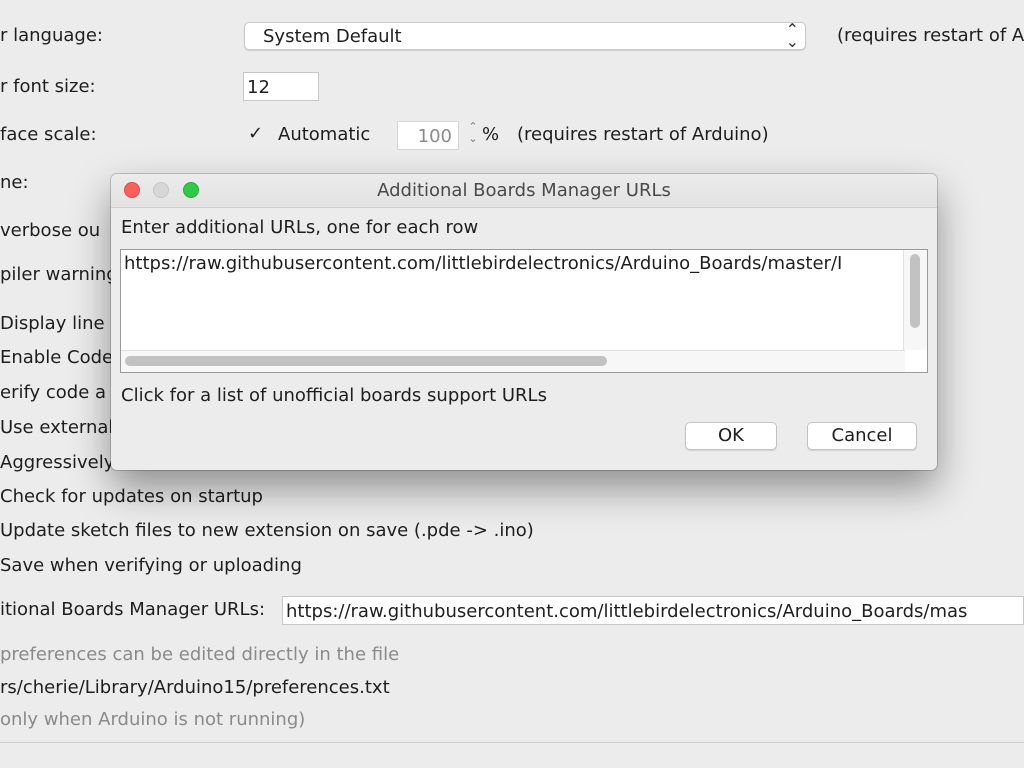  Describe the element at coordinates (324, 134) in the screenshot. I see `automatic-scale-label: Automatic` at that location.